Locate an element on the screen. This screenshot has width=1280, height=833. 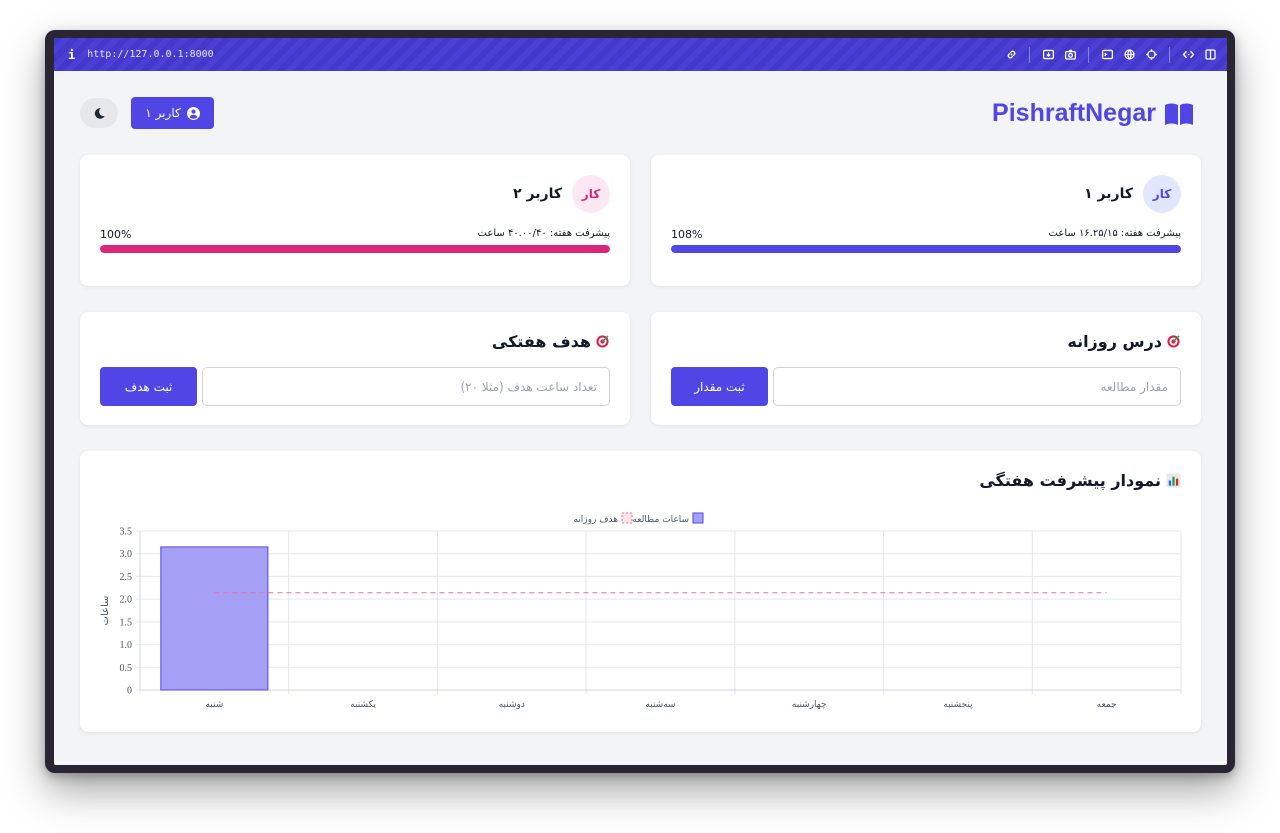
x-tick-label: دوشنبه is located at coordinates (512, 705).